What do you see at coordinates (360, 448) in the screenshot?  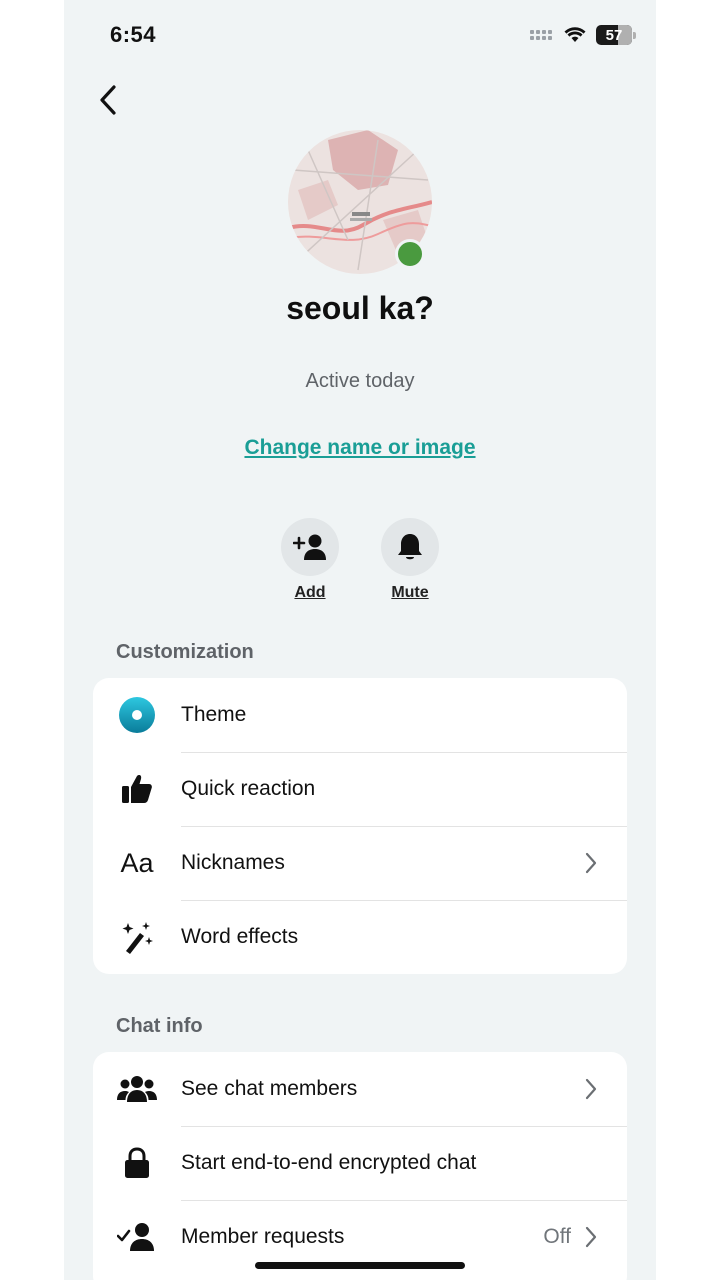 I see `change-name-image-link: Change name or image` at bounding box center [360, 448].